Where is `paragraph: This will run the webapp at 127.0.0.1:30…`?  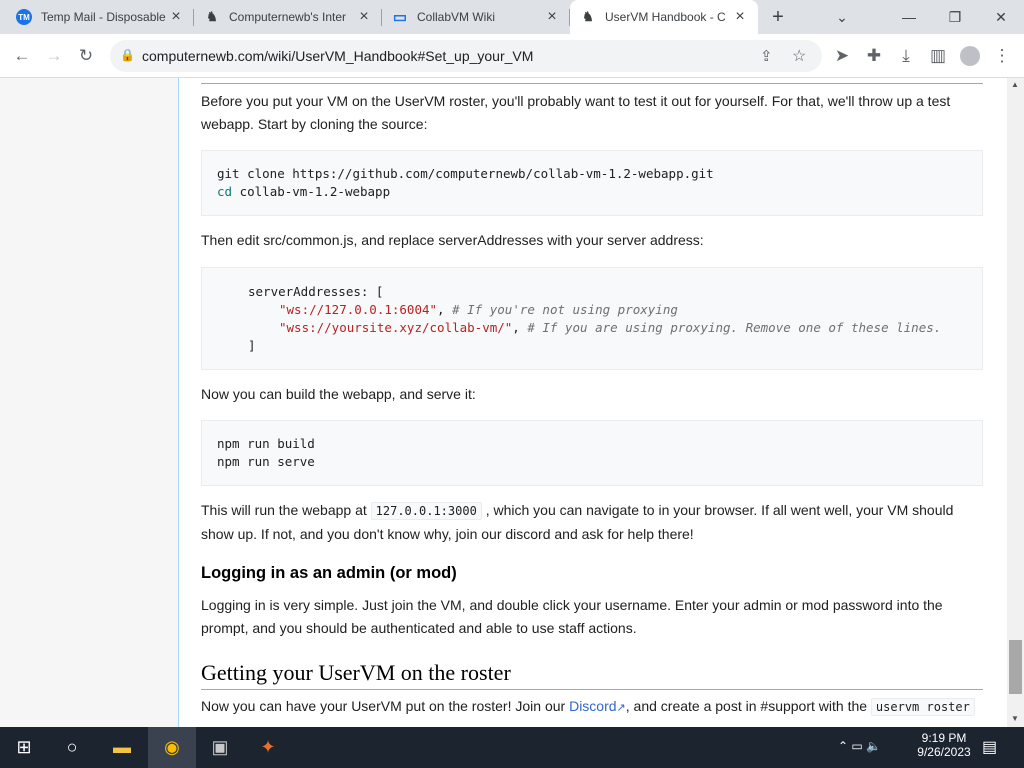
paragraph: This will run the webapp at 127.0.0.1:30… is located at coordinates (577, 511).